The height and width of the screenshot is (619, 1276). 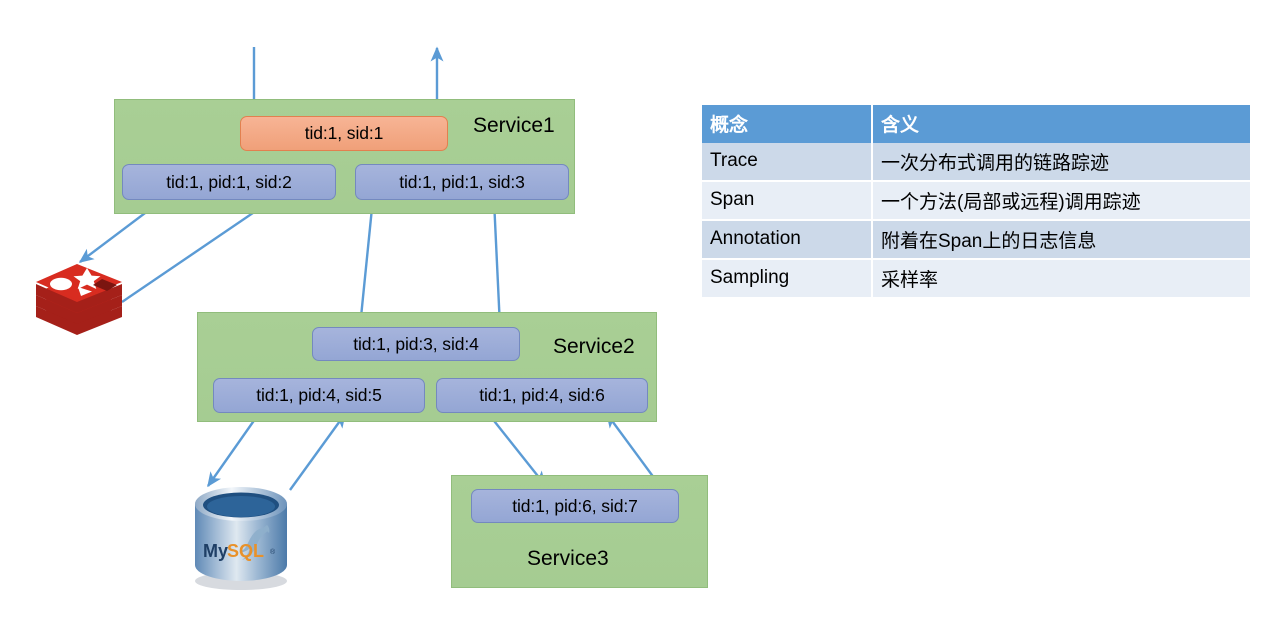 What do you see at coordinates (1061, 240) in the screenshot?
I see `table-cell-meaning: 附着在Span上的日志信息` at bounding box center [1061, 240].